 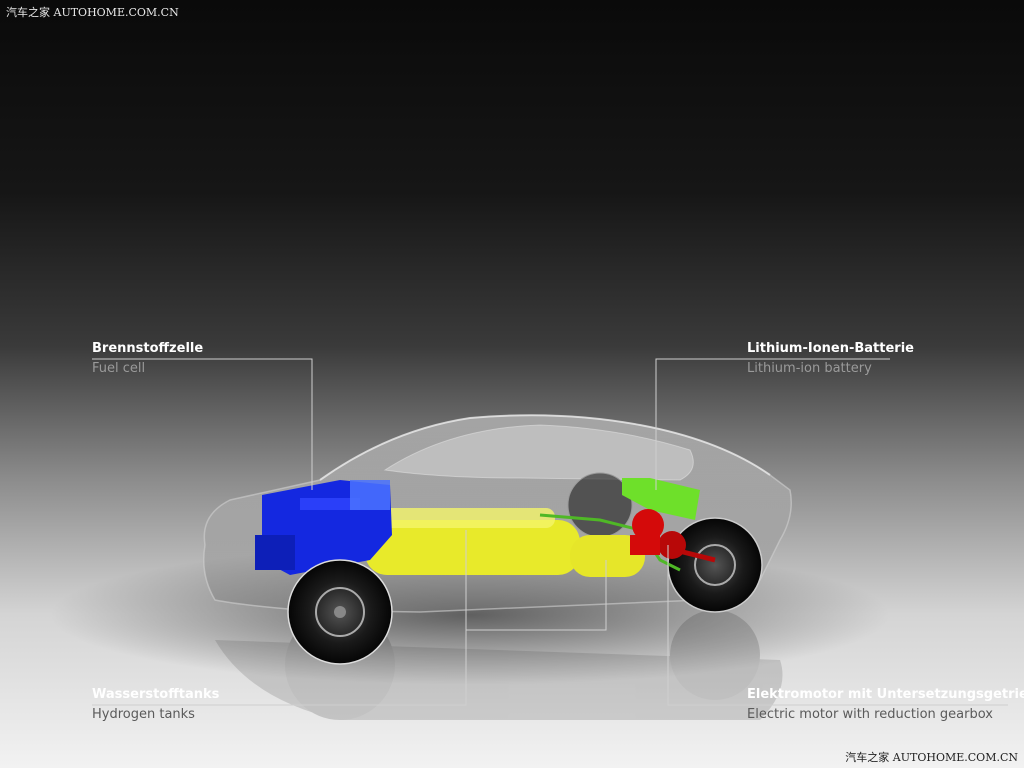 I want to click on label-fuel-cell-en: Fuel cell, so click(x=119, y=368).